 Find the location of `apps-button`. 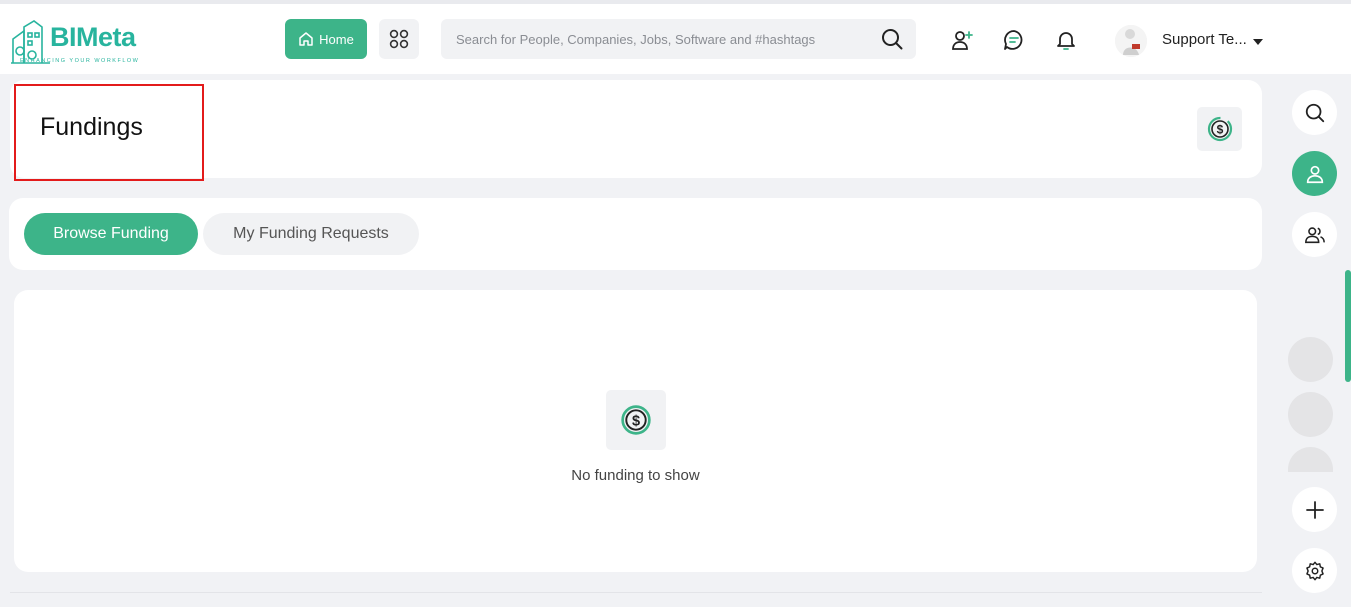

apps-button is located at coordinates (399, 39).